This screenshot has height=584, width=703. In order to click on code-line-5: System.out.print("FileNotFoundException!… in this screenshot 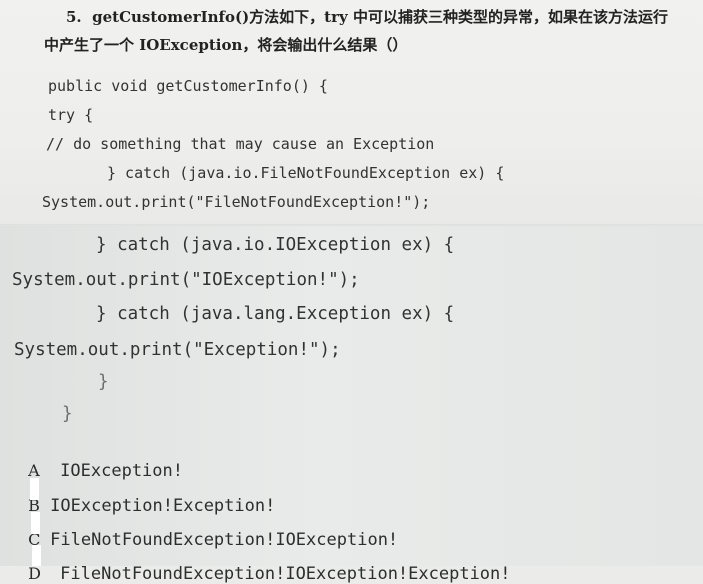, I will do `click(236, 202)`.